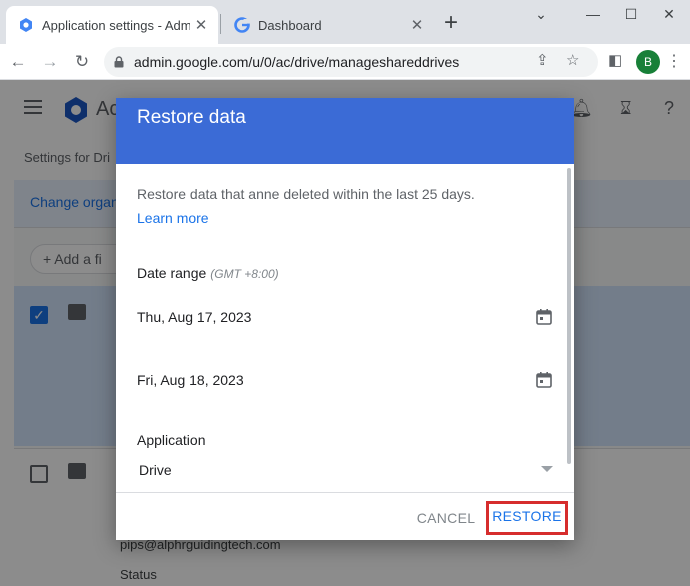  Describe the element at coordinates (220, 24) in the screenshot. I see `tab-separator` at that location.